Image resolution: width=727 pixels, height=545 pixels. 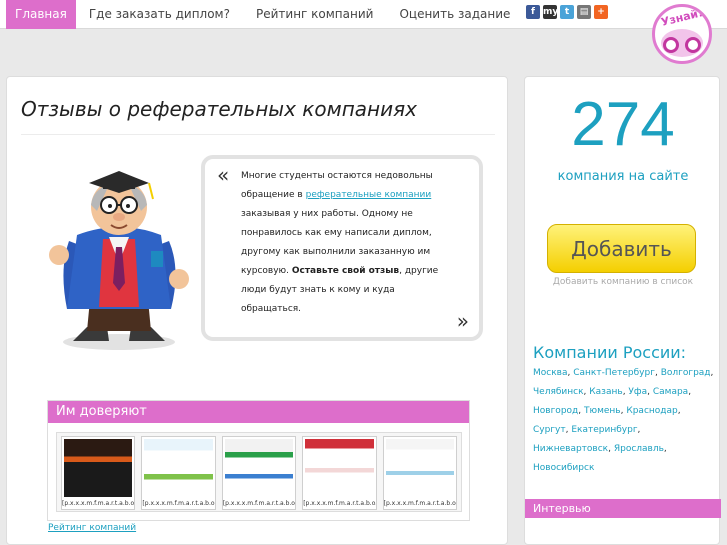 I want to click on city-link: Сургут, so click(x=549, y=430).